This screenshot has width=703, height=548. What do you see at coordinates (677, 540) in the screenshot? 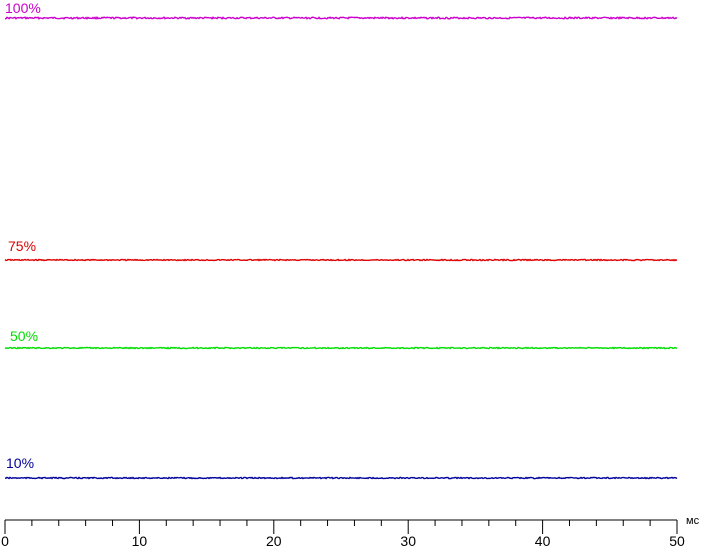
I see `x-tick-label: 50` at bounding box center [677, 540].